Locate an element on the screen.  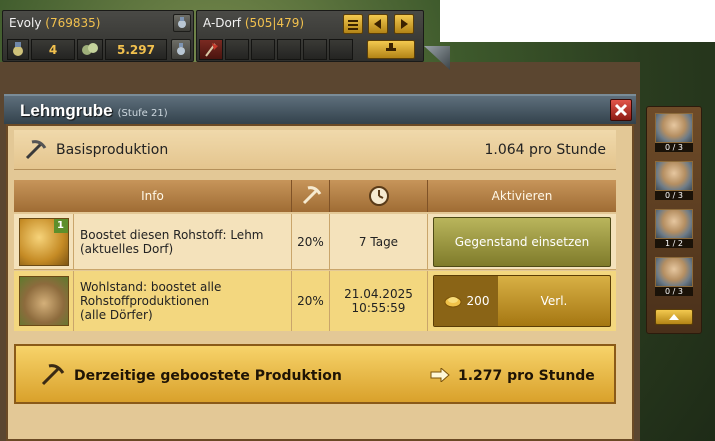
clay-booster-icon: 1 is located at coordinates (43, 241).